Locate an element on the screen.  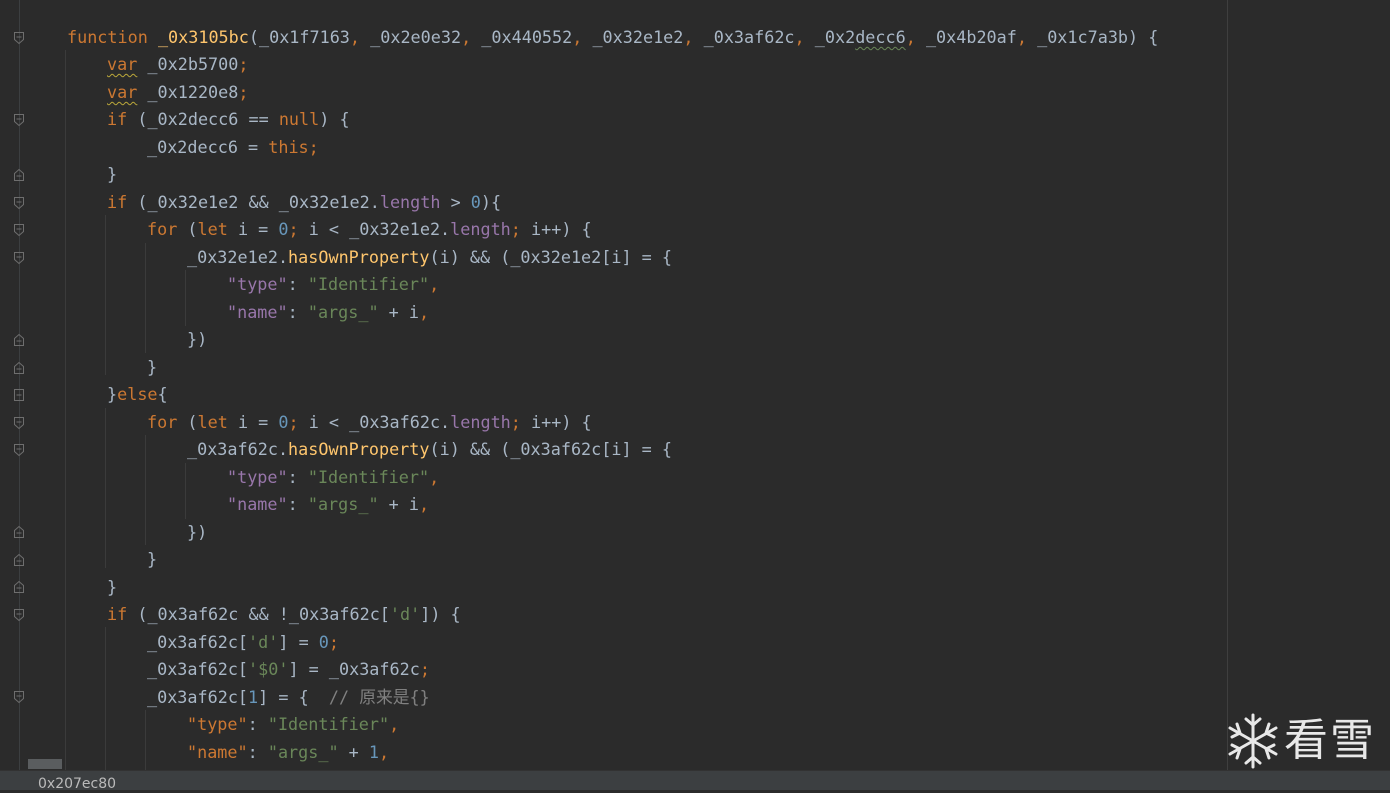
condition: i < _0x32e1e2 is located at coordinates (374, 229).